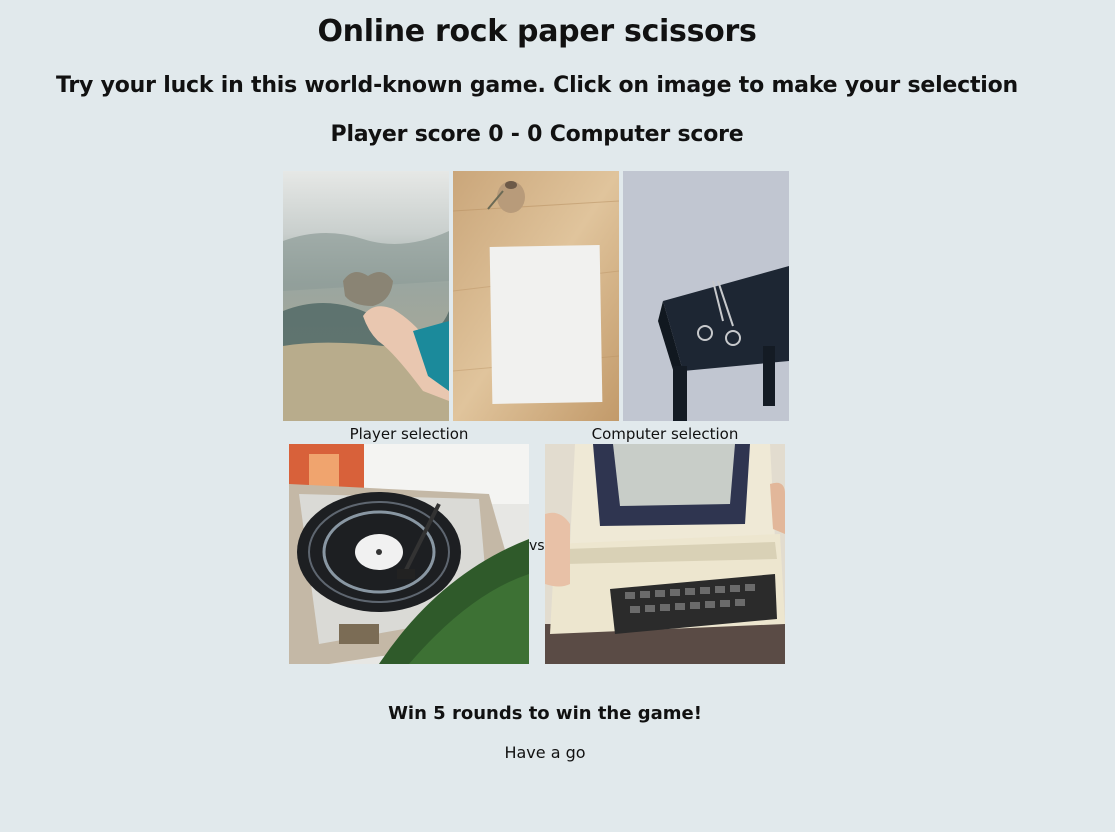 The image size is (1115, 832). I want to click on record-player-icon, so click(409, 554).